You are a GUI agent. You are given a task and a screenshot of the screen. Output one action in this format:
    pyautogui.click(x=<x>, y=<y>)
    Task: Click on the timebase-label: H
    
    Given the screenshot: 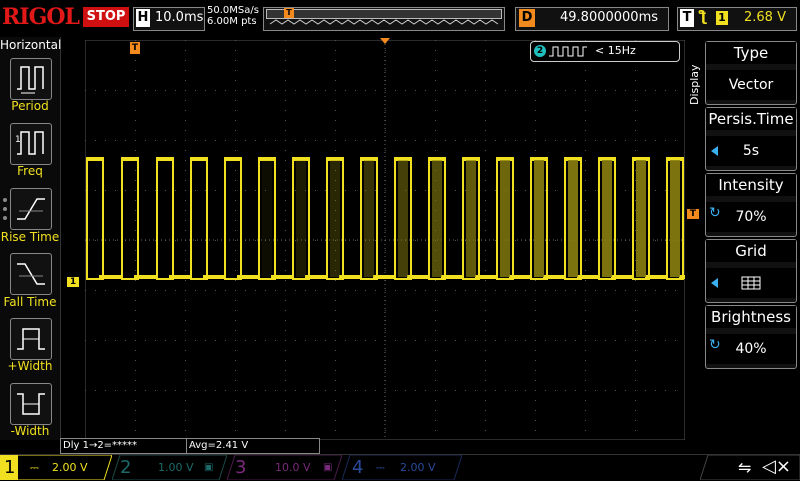 What is the action you would take?
    pyautogui.click(x=143, y=18)
    